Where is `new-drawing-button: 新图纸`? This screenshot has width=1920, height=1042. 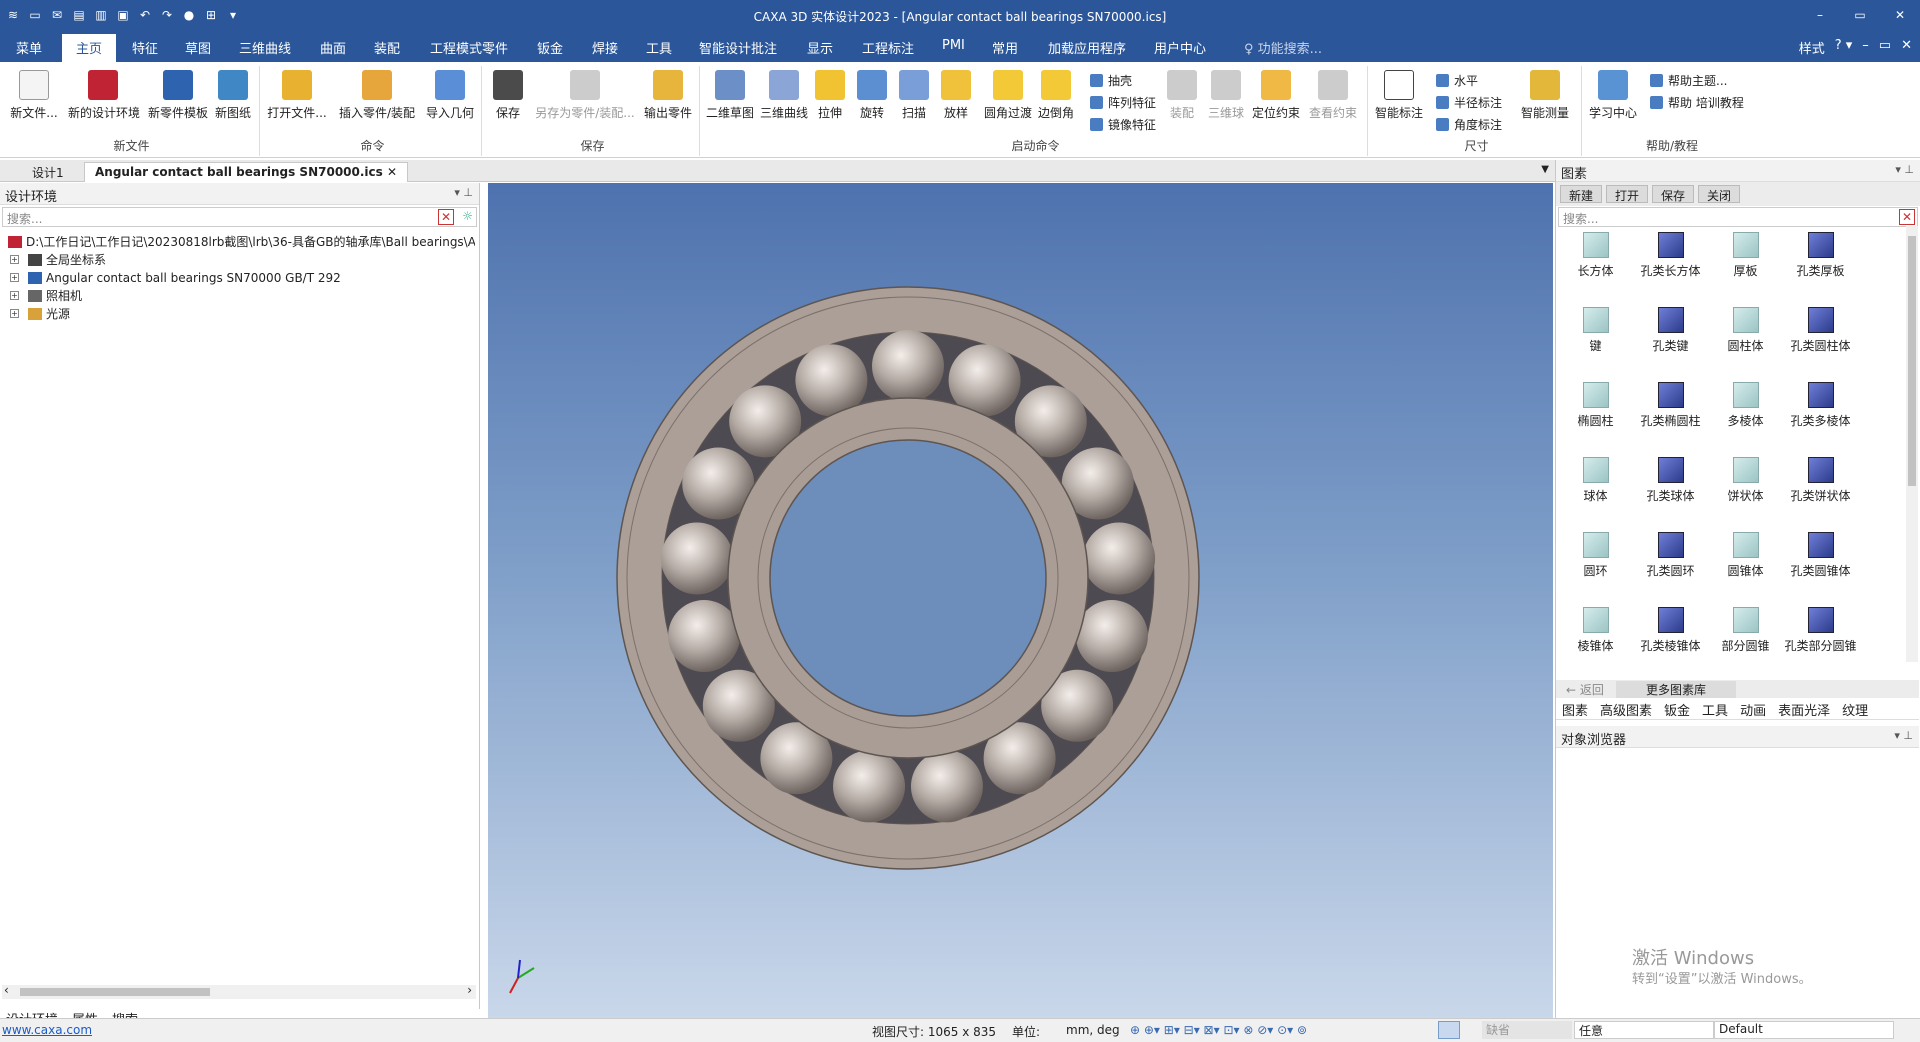
new-drawing-button: 新图纸 is located at coordinates (233, 95).